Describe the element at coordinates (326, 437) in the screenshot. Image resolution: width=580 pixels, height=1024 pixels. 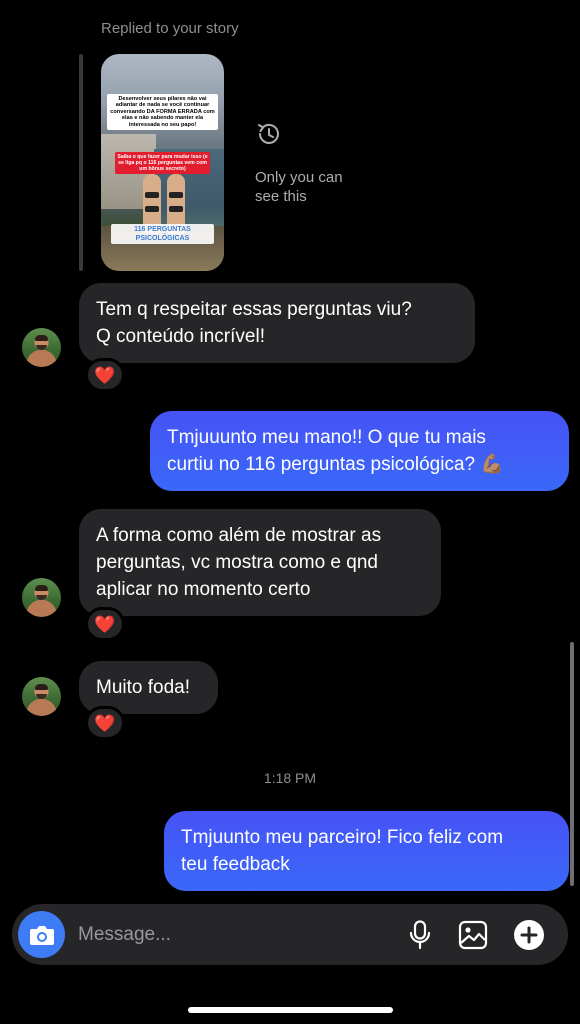
I see `message-text-line: Tmjuuunto meu mano!! O que tu mais` at that location.